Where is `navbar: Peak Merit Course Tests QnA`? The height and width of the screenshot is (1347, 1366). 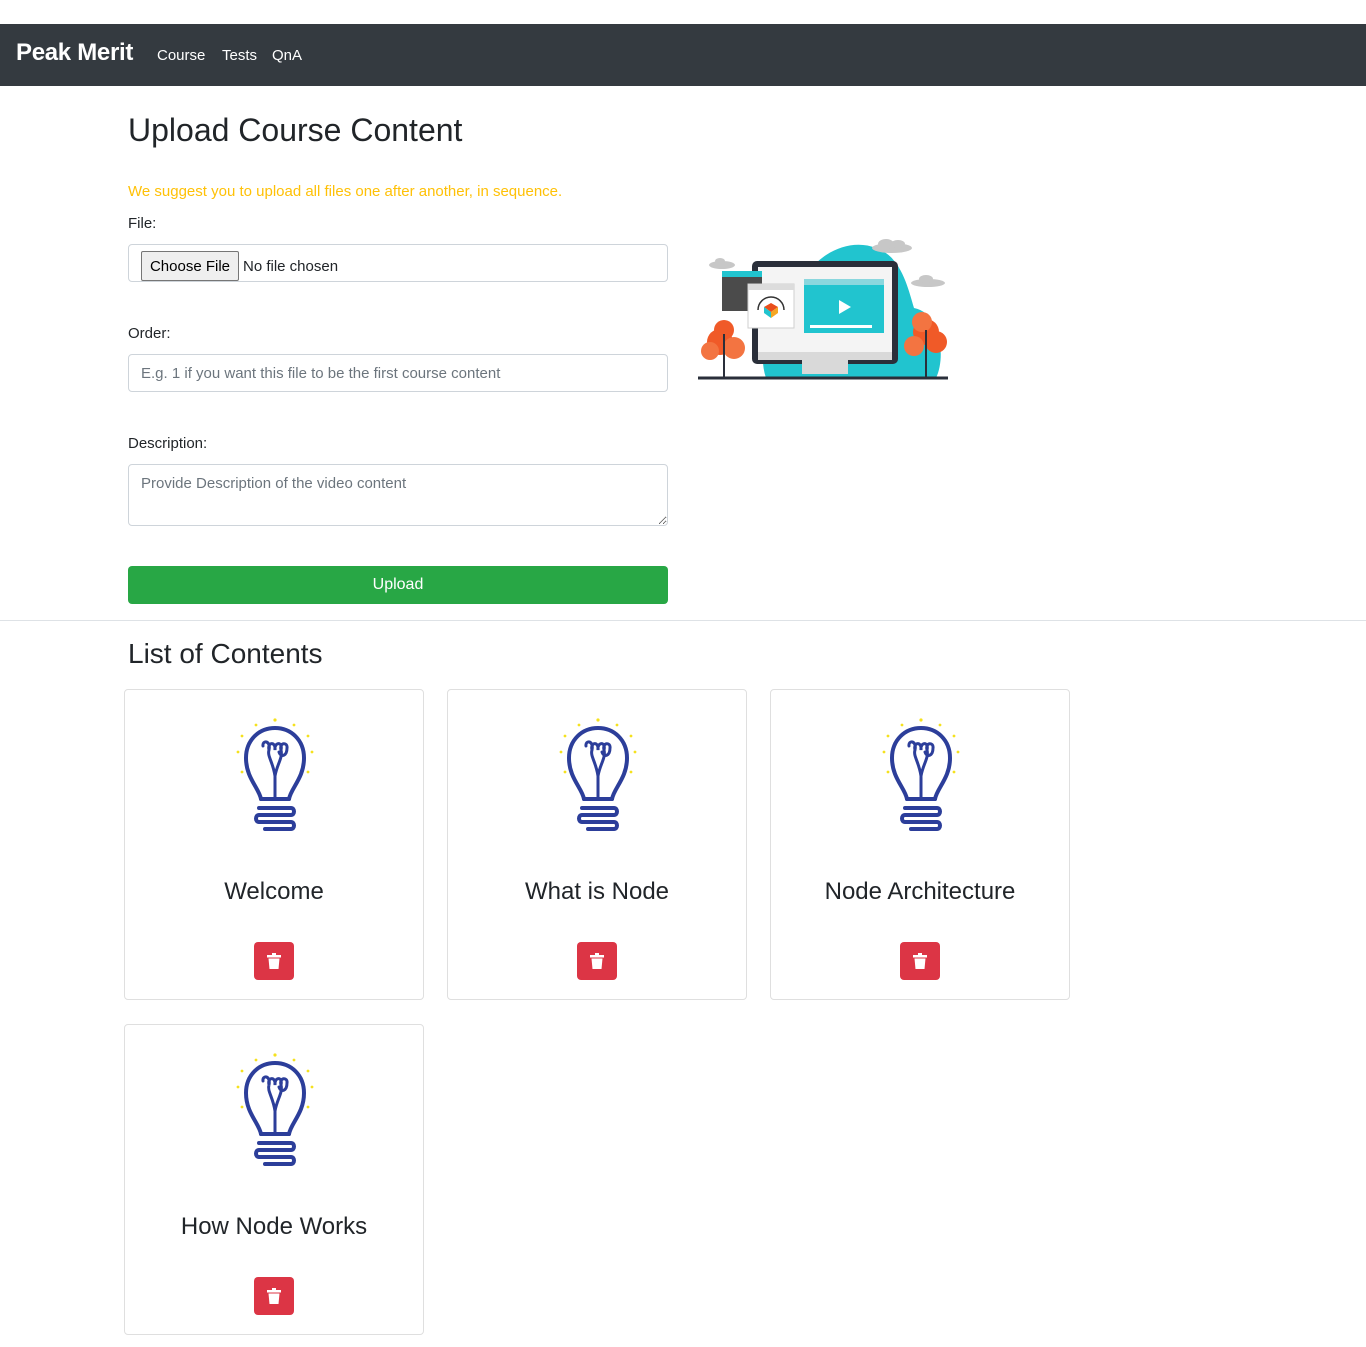
navbar: Peak Merit Course Tests QnA is located at coordinates (683, 55).